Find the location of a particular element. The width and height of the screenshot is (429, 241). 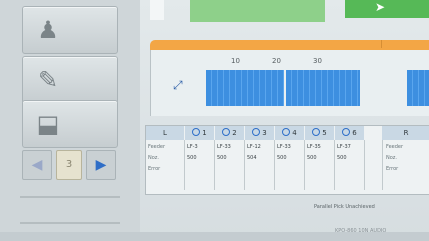

page-navigation: ◀ 3 ▶ is located at coordinates (69, 165).